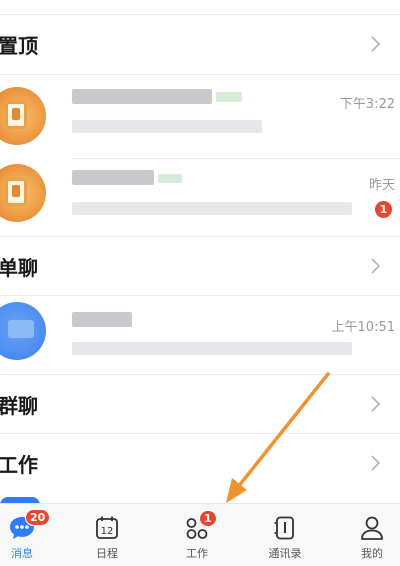 This screenshot has width=400, height=566. I want to click on tab-label: 工作, so click(197, 553).